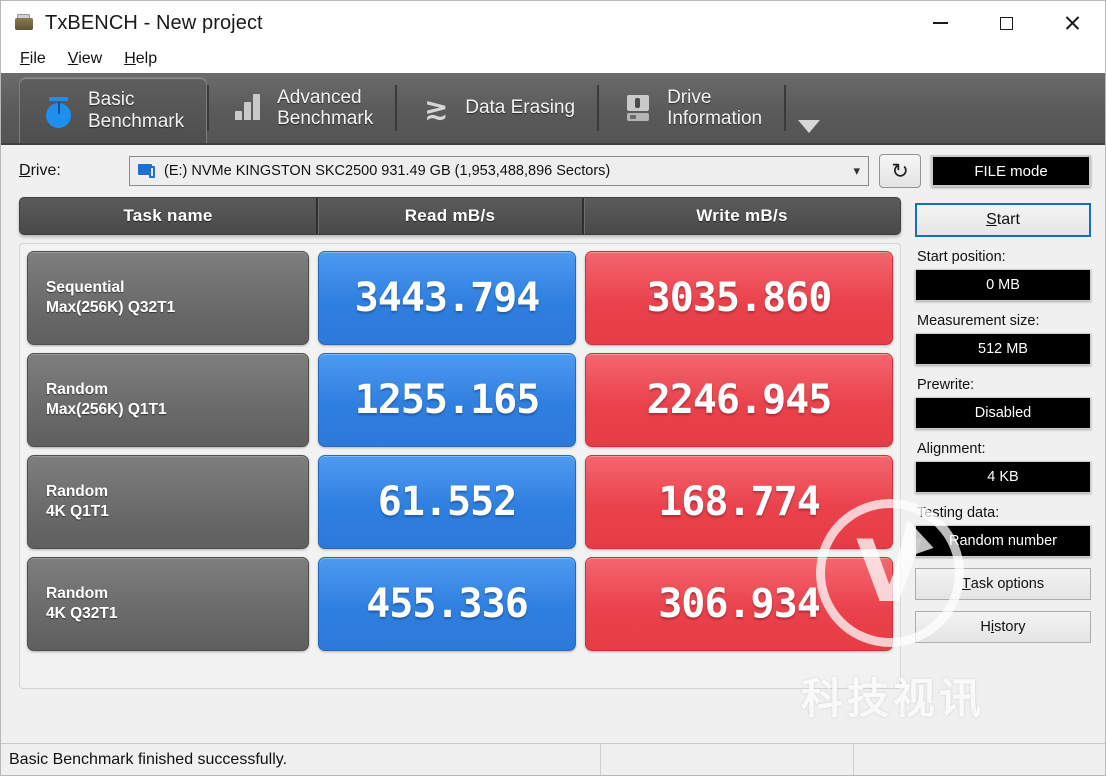 This screenshot has height=776, width=1106. What do you see at coordinates (1003, 541) in the screenshot?
I see `testing-data-value: Random number` at bounding box center [1003, 541].